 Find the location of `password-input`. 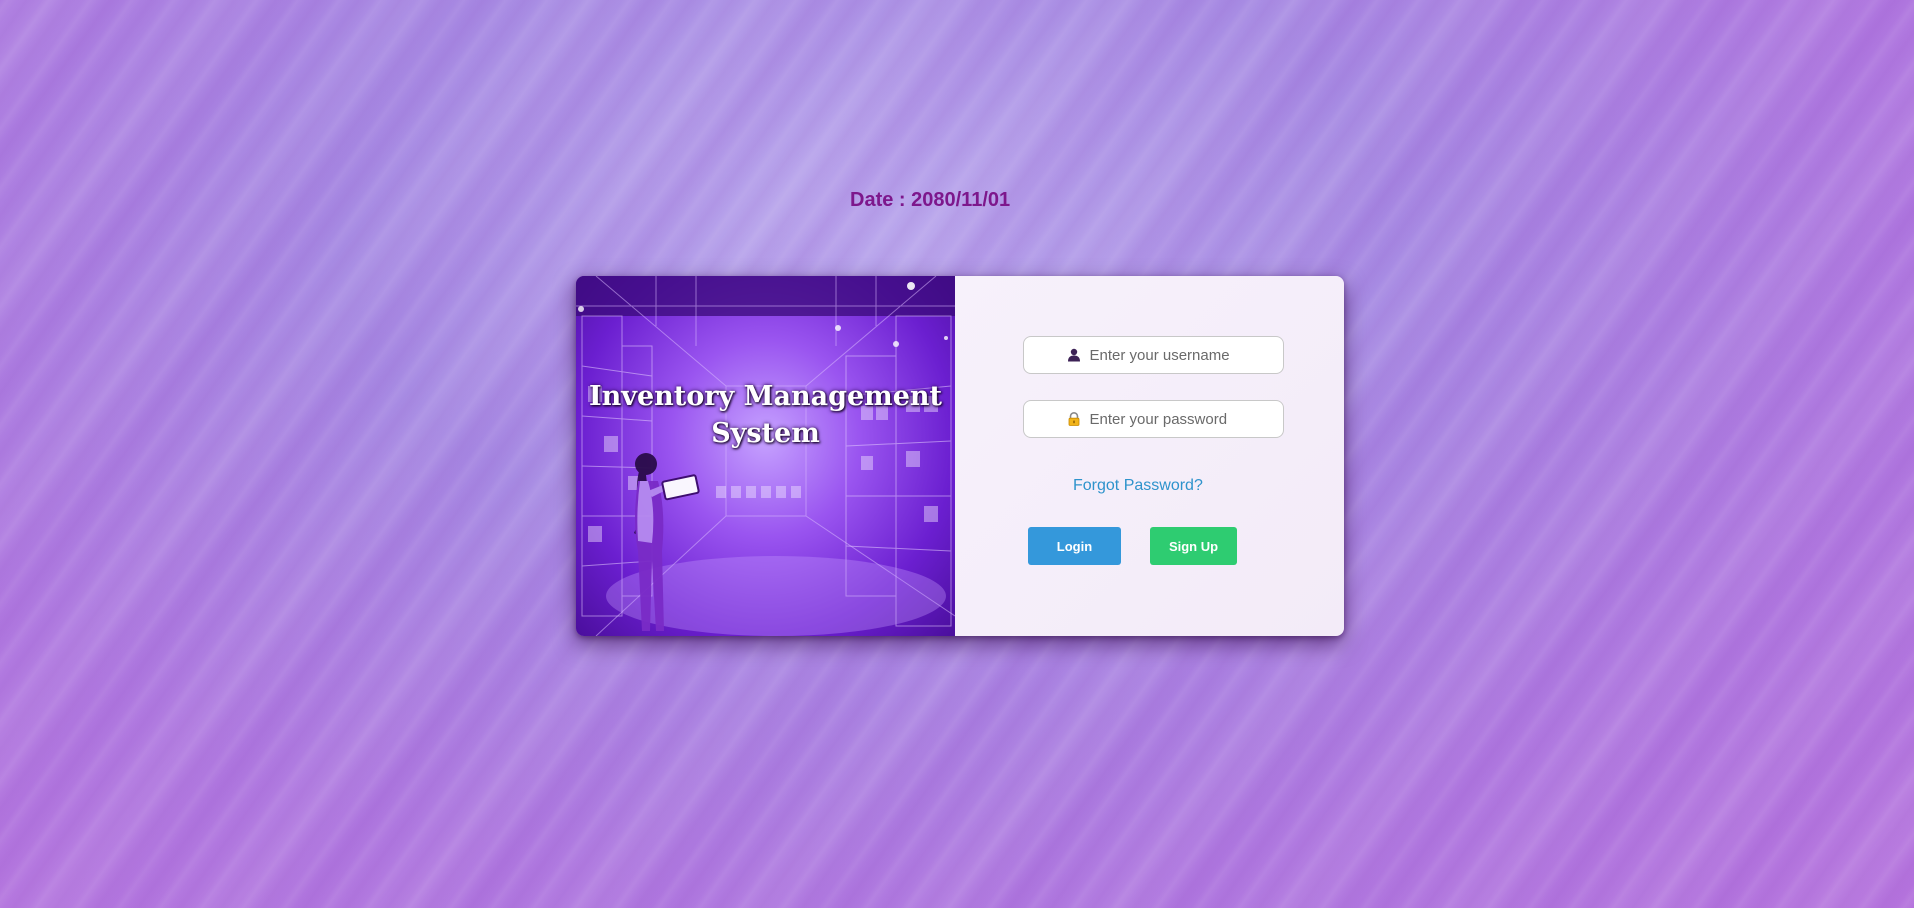

password-input is located at coordinates (1164, 419).